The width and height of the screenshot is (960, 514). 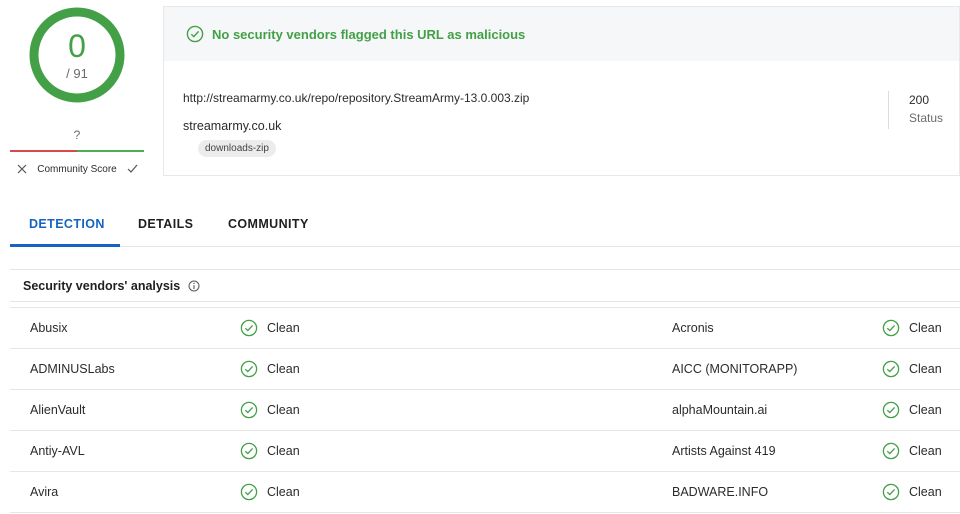 What do you see at coordinates (67, 224) in the screenshot?
I see `tab-detection: DETECTION` at bounding box center [67, 224].